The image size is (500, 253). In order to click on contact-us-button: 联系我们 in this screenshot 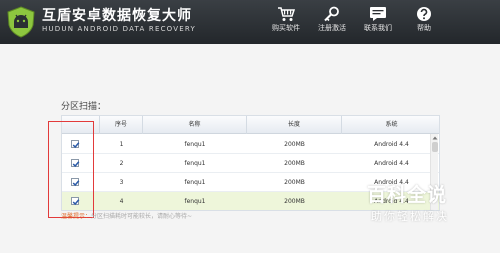, I will do `click(378, 22)`.